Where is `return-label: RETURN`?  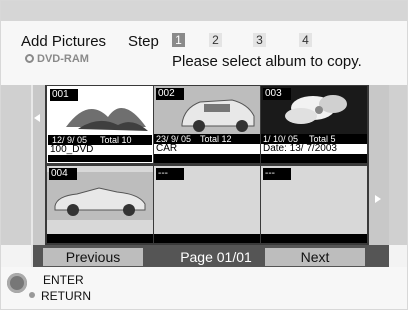 return-label: RETURN is located at coordinates (66, 296).